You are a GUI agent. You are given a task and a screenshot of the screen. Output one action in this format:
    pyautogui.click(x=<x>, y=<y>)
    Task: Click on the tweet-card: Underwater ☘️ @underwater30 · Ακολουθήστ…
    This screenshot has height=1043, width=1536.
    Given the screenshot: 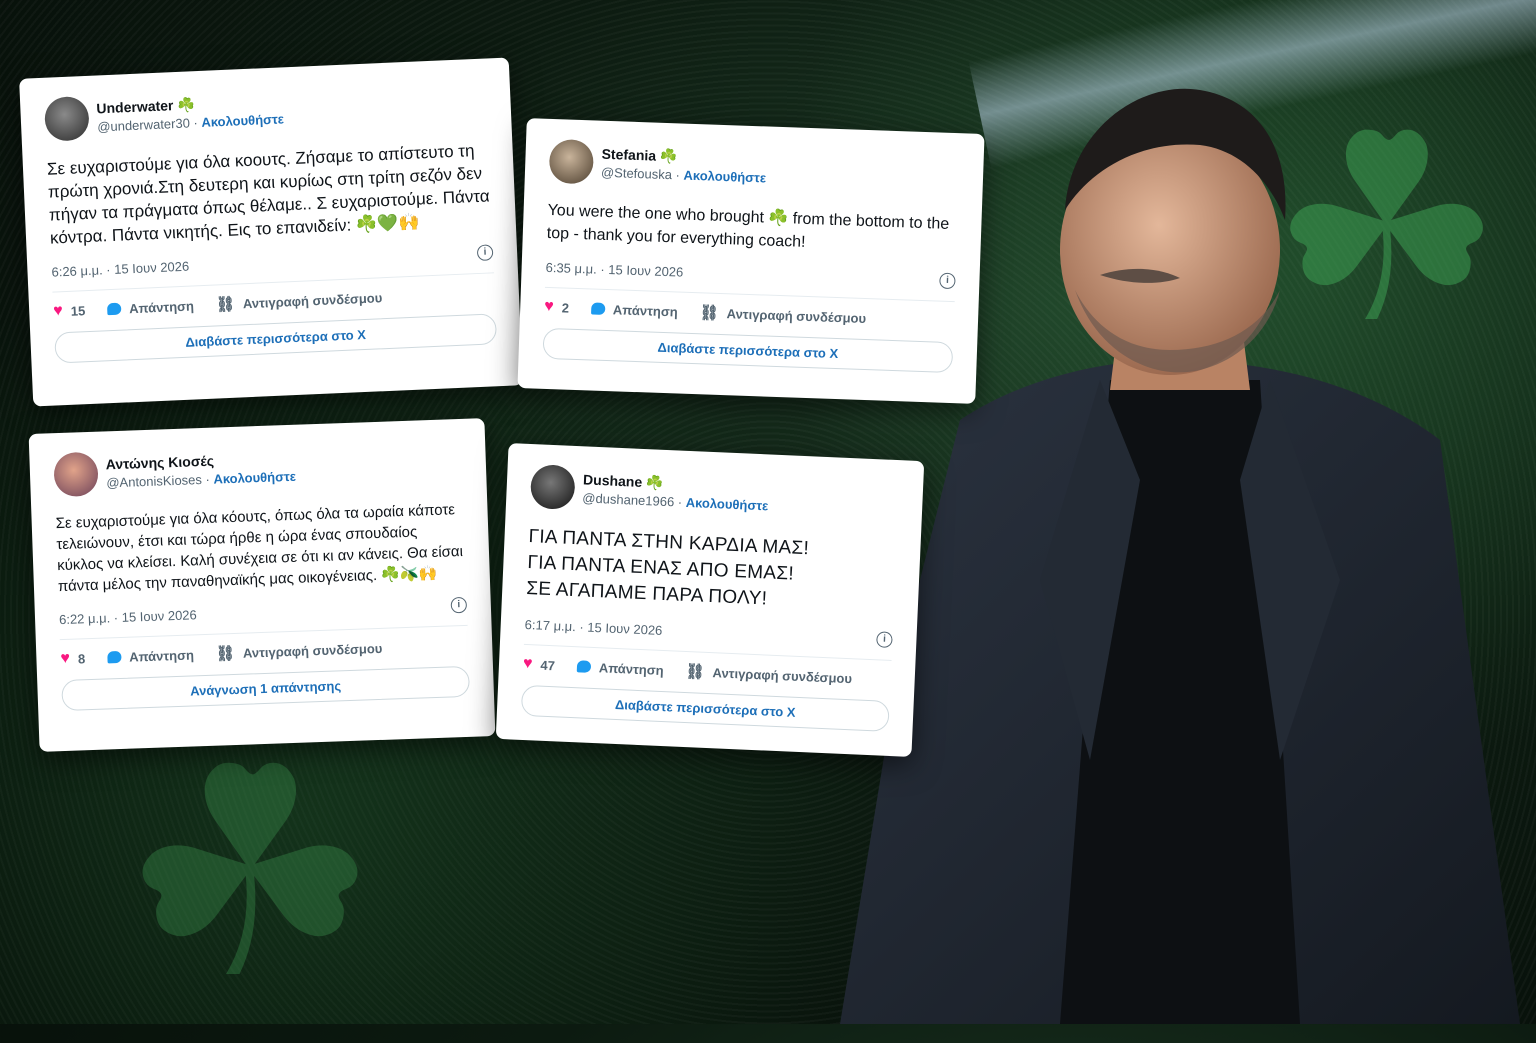 What is the action you would take?
    pyautogui.click(x=271, y=232)
    